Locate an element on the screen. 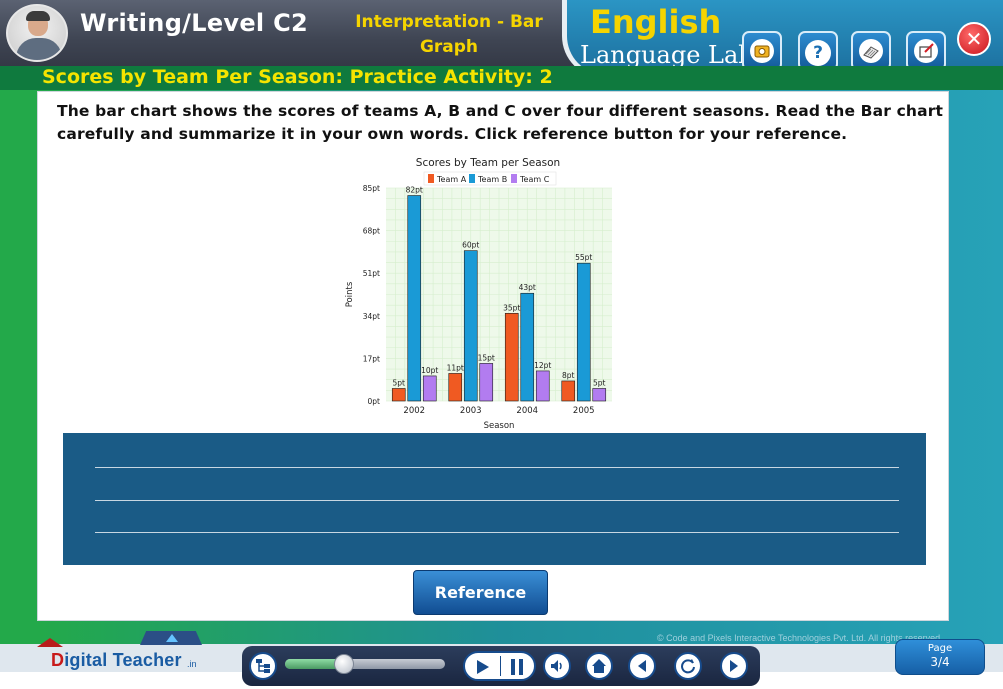 The width and height of the screenshot is (1003, 689). volume-button is located at coordinates (557, 666).